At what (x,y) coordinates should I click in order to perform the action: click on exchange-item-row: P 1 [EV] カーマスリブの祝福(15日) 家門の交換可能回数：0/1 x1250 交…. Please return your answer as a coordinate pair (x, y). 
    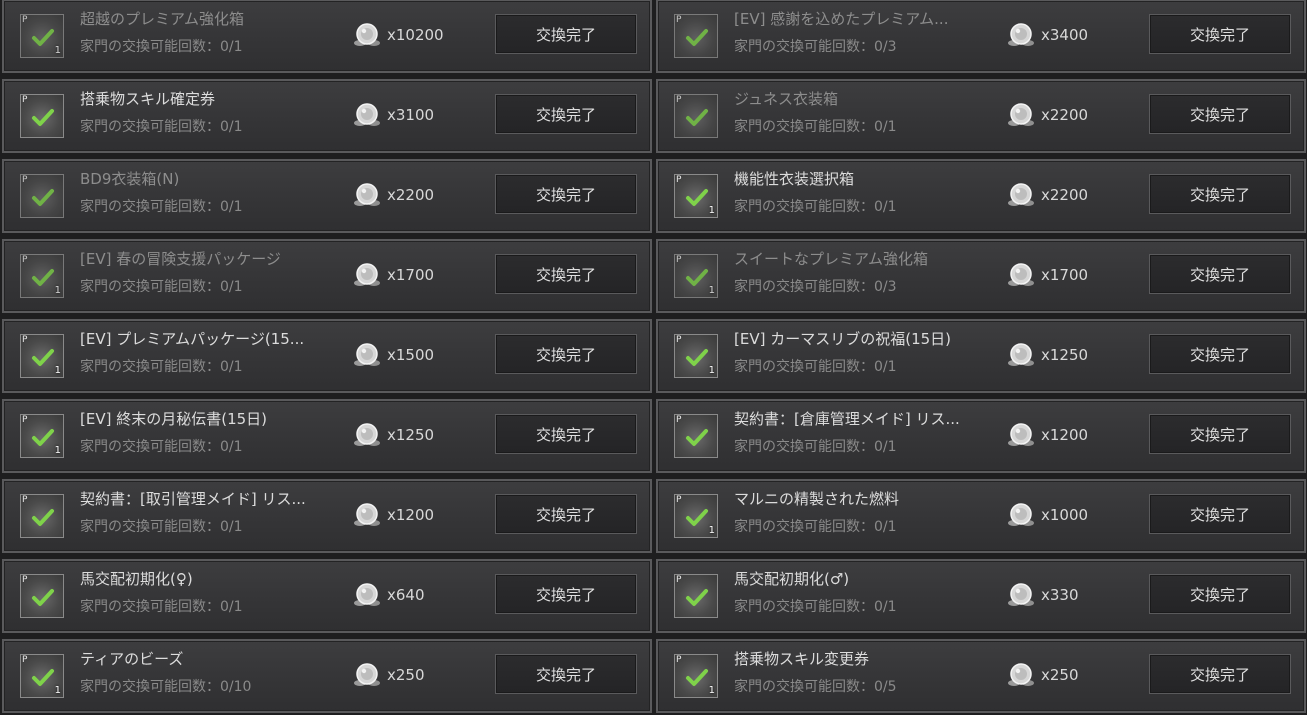
    Looking at the image, I should click on (981, 356).